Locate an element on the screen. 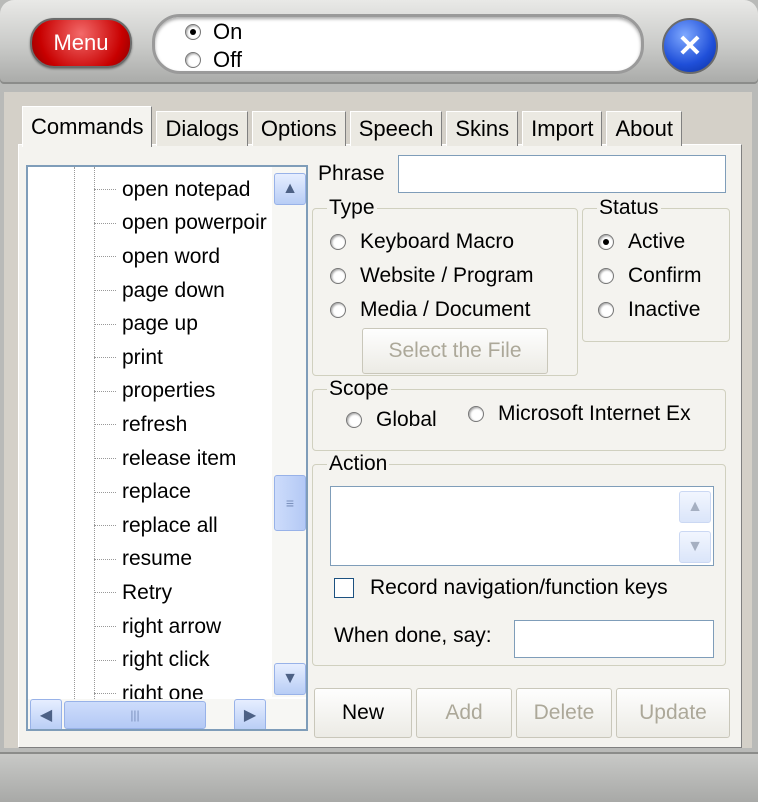 The image size is (758, 802). on-option: On is located at coordinates (213, 32).